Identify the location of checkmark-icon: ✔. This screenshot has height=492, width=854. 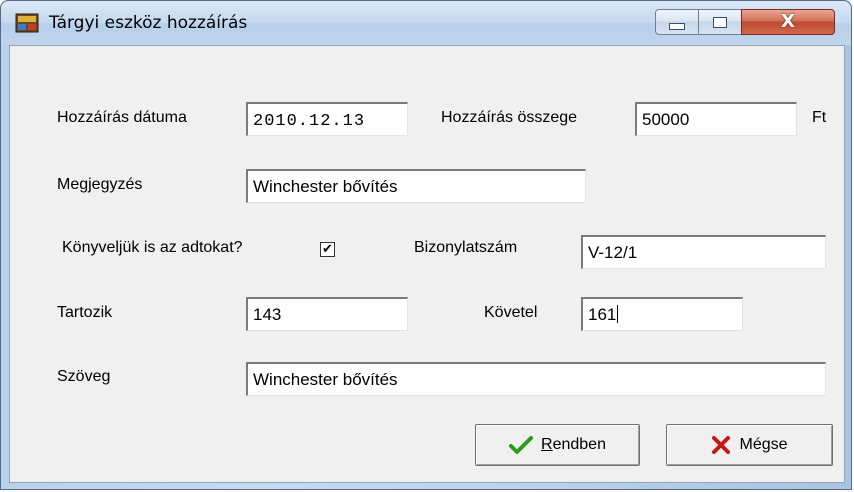
(327, 249).